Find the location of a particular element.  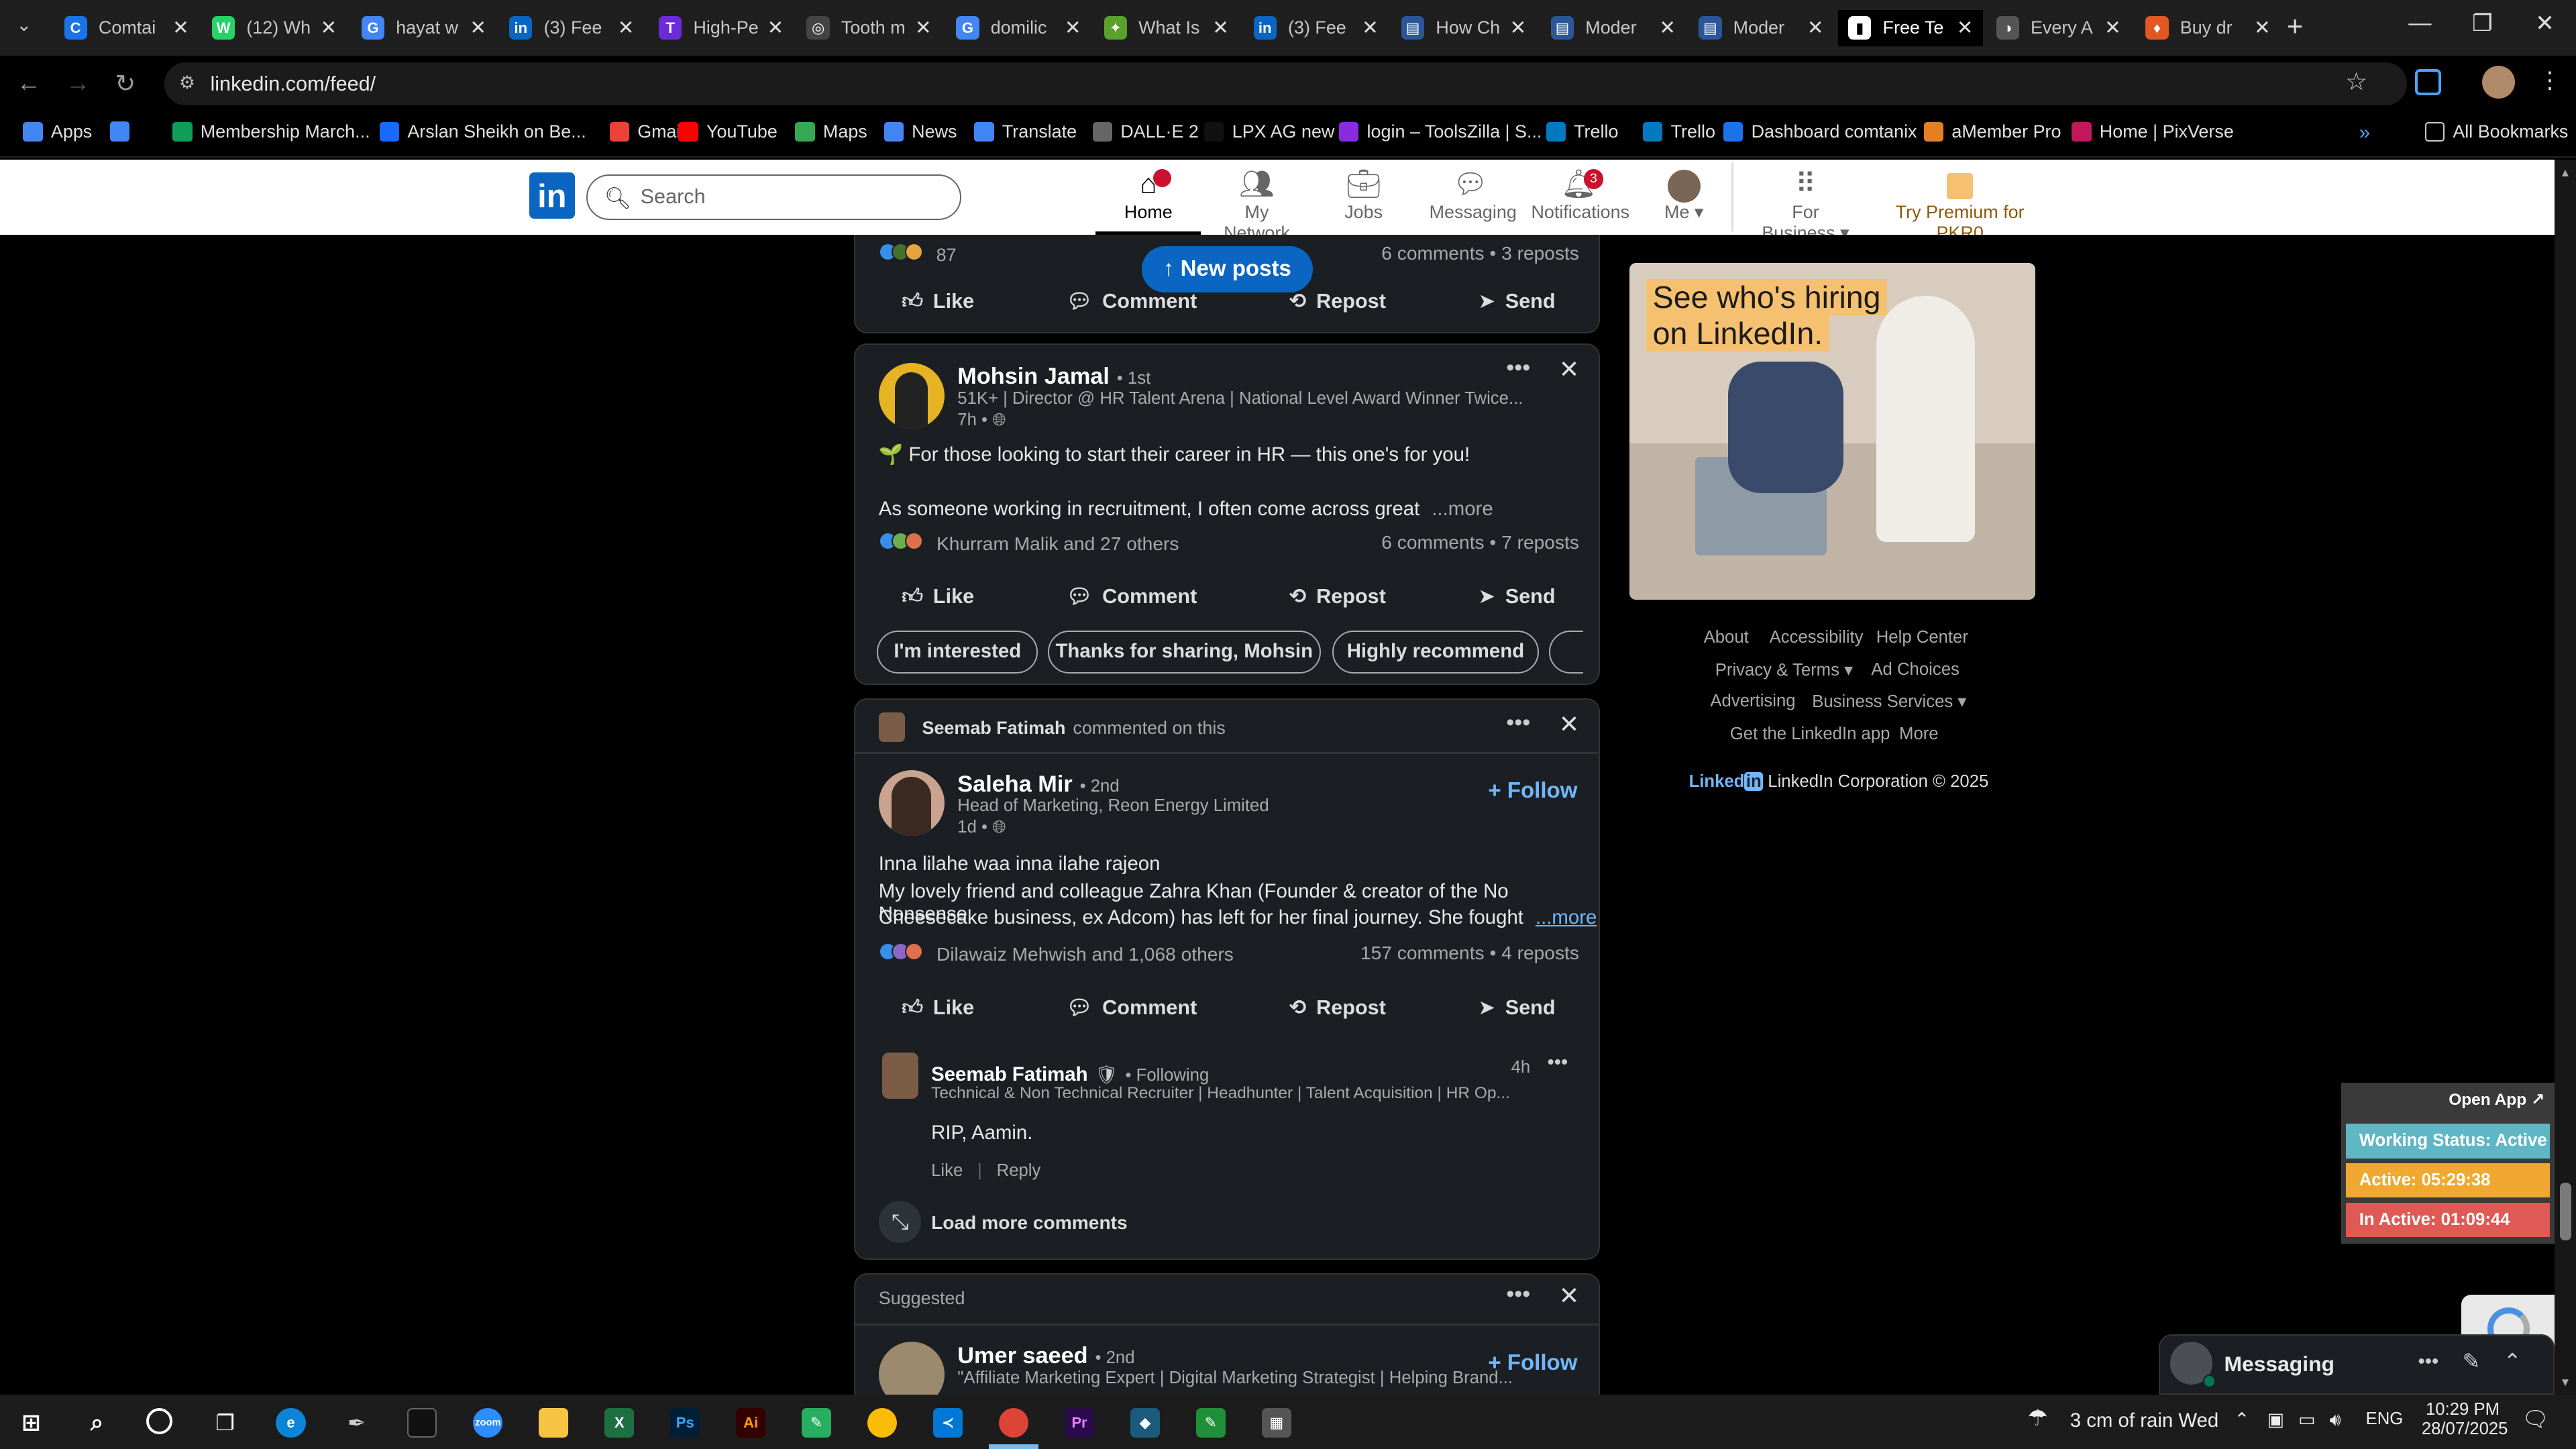

illustrator-icon: Ai is located at coordinates (751, 1422).